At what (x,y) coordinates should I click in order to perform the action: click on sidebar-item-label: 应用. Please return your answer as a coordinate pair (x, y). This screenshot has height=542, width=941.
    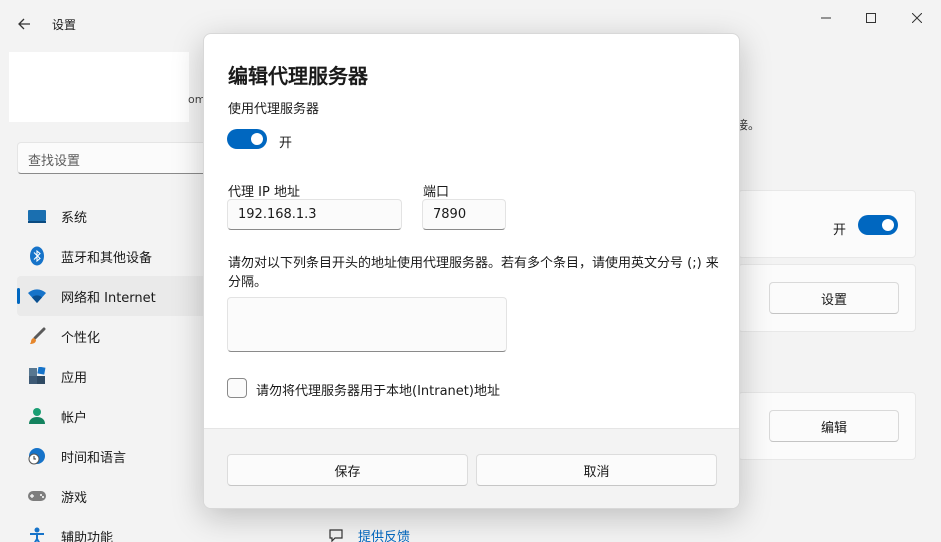
    Looking at the image, I should click on (74, 378).